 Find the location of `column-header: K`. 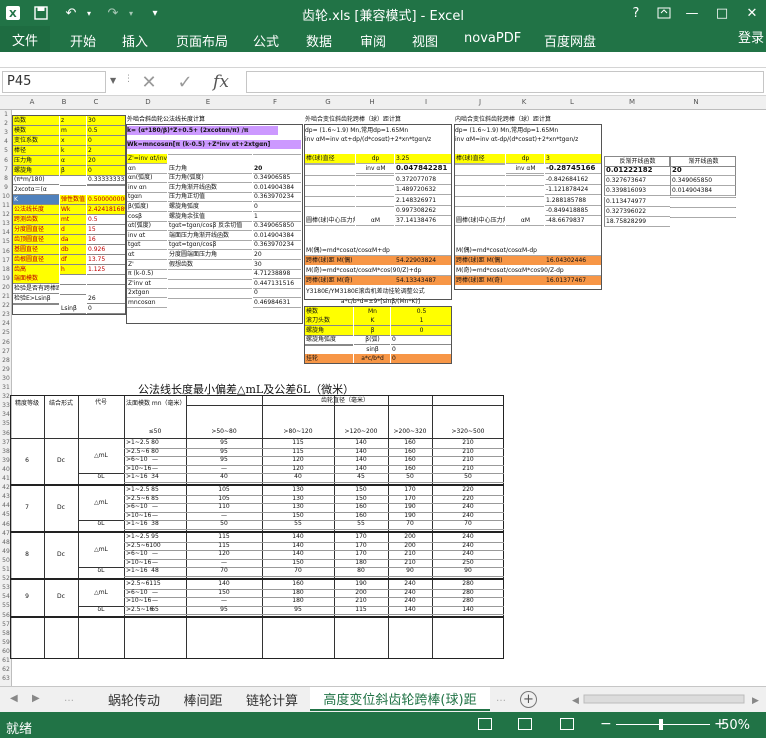

column-header: K is located at coordinates (524, 102).